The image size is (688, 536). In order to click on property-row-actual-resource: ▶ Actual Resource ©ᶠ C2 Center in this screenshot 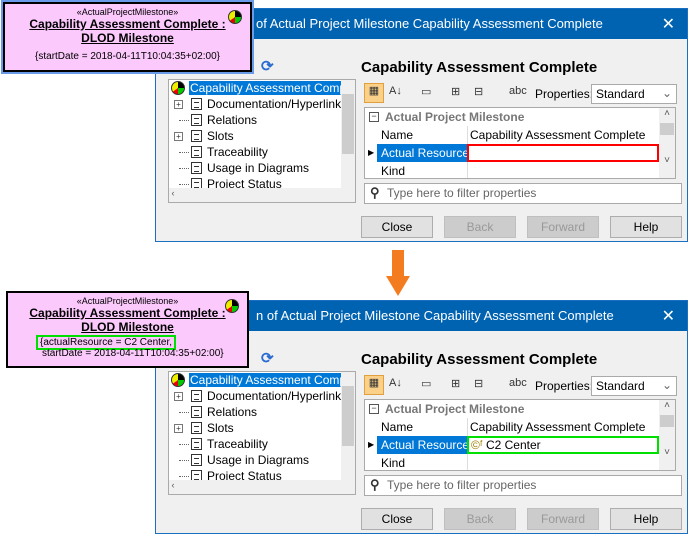, I will do `click(520, 445)`.